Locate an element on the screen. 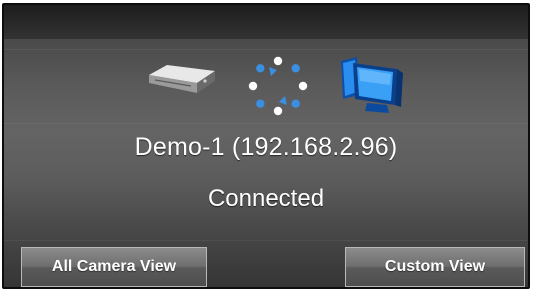  all-camera-view-button: All Camera View is located at coordinates (114, 267).